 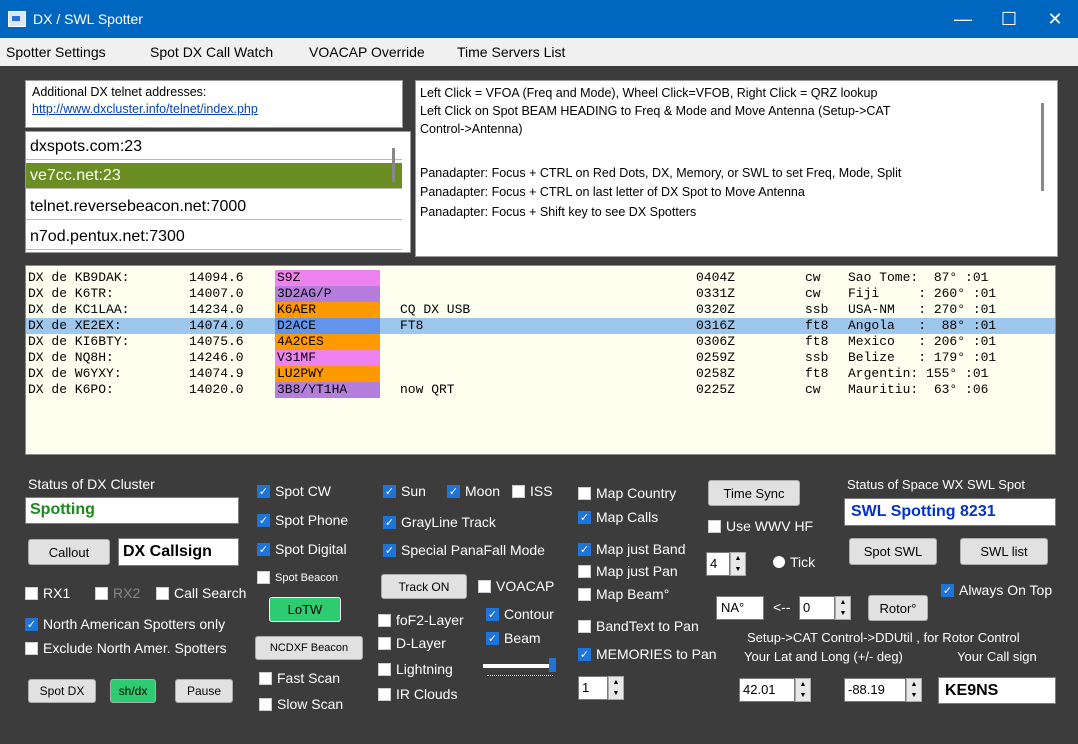 What do you see at coordinates (519, 666) in the screenshot?
I see `transparency-slider-track` at bounding box center [519, 666].